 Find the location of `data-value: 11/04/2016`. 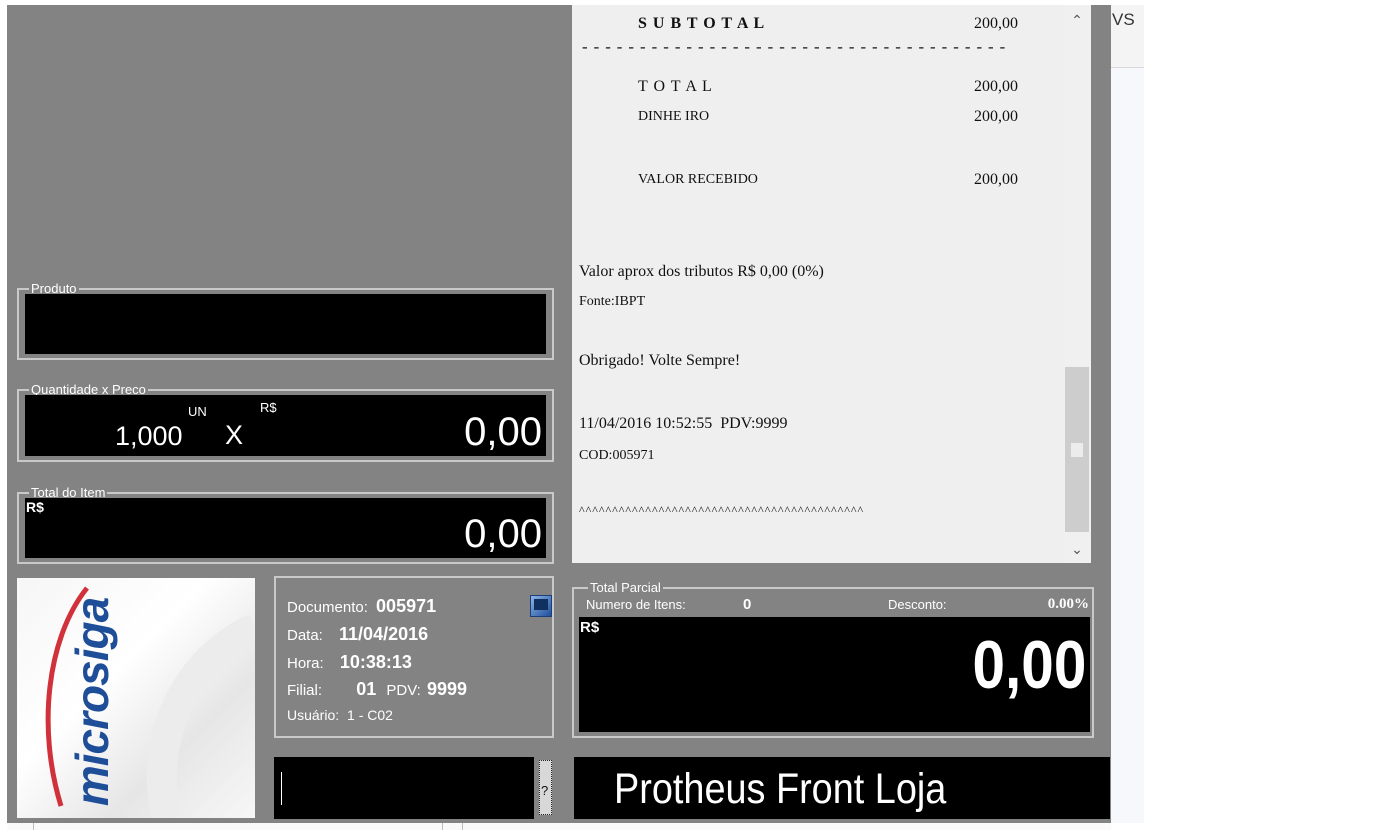

data-value: 11/04/2016 is located at coordinates (384, 634).